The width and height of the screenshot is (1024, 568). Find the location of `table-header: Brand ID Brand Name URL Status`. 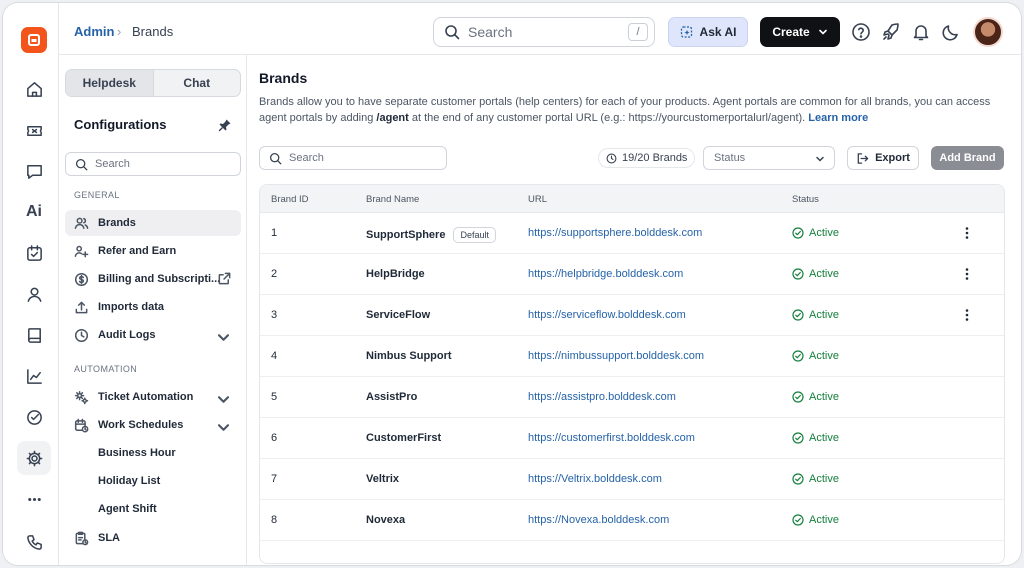

table-header: Brand ID Brand Name URL Status is located at coordinates (632, 199).